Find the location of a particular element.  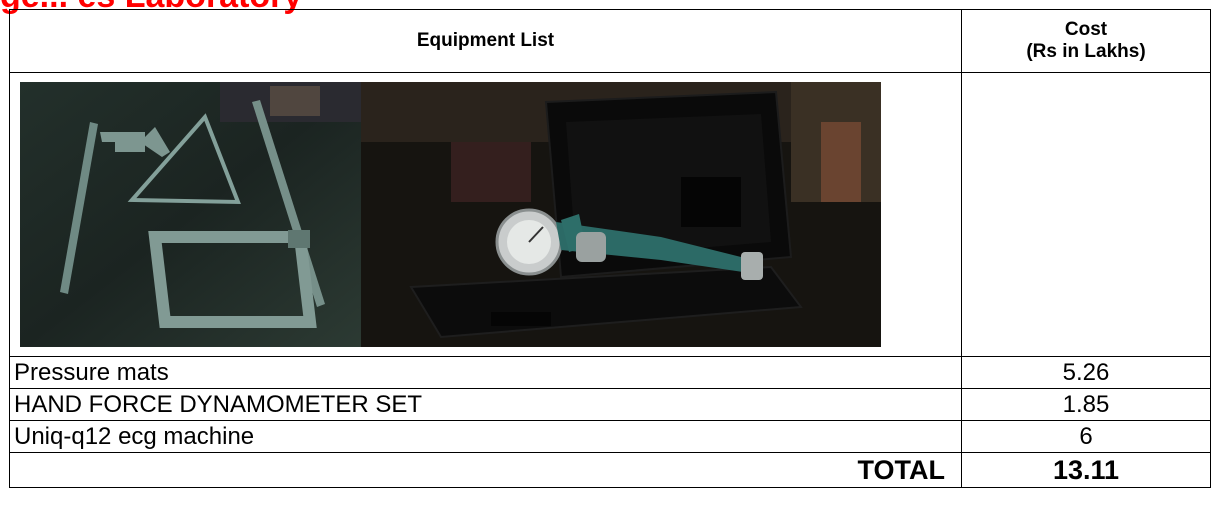

cost-header-line2: (Rs in Lakhs) is located at coordinates (1086, 51).